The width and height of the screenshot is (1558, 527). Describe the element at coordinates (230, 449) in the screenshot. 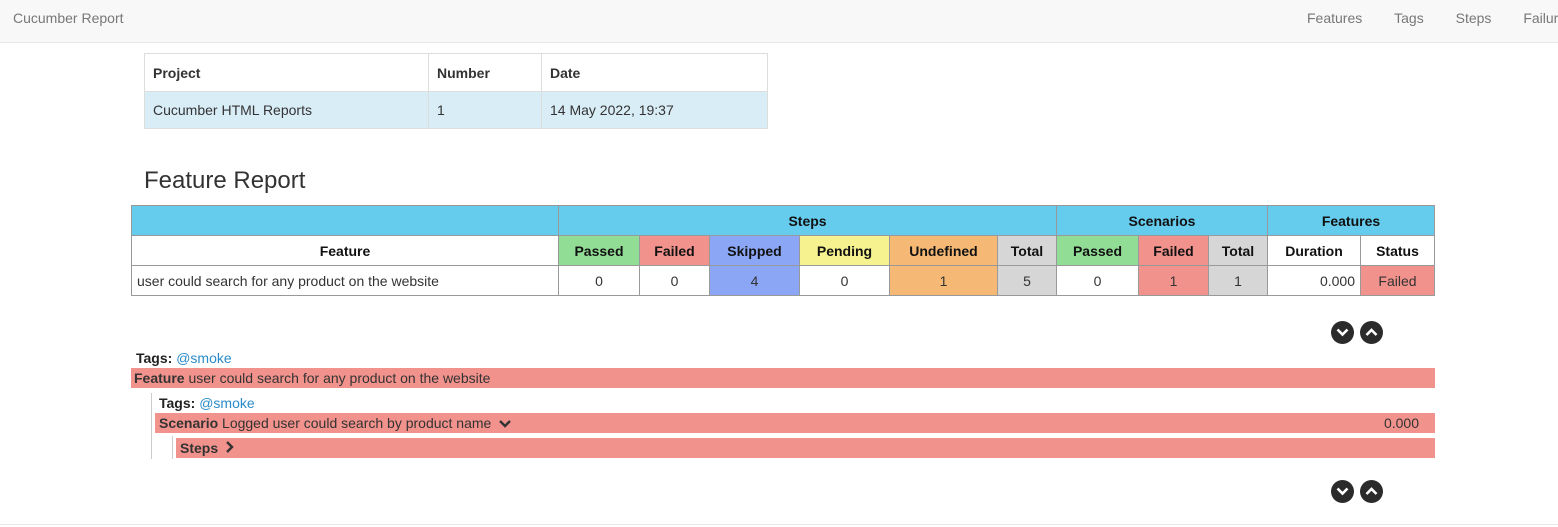

I see `chevron-right-icon` at that location.